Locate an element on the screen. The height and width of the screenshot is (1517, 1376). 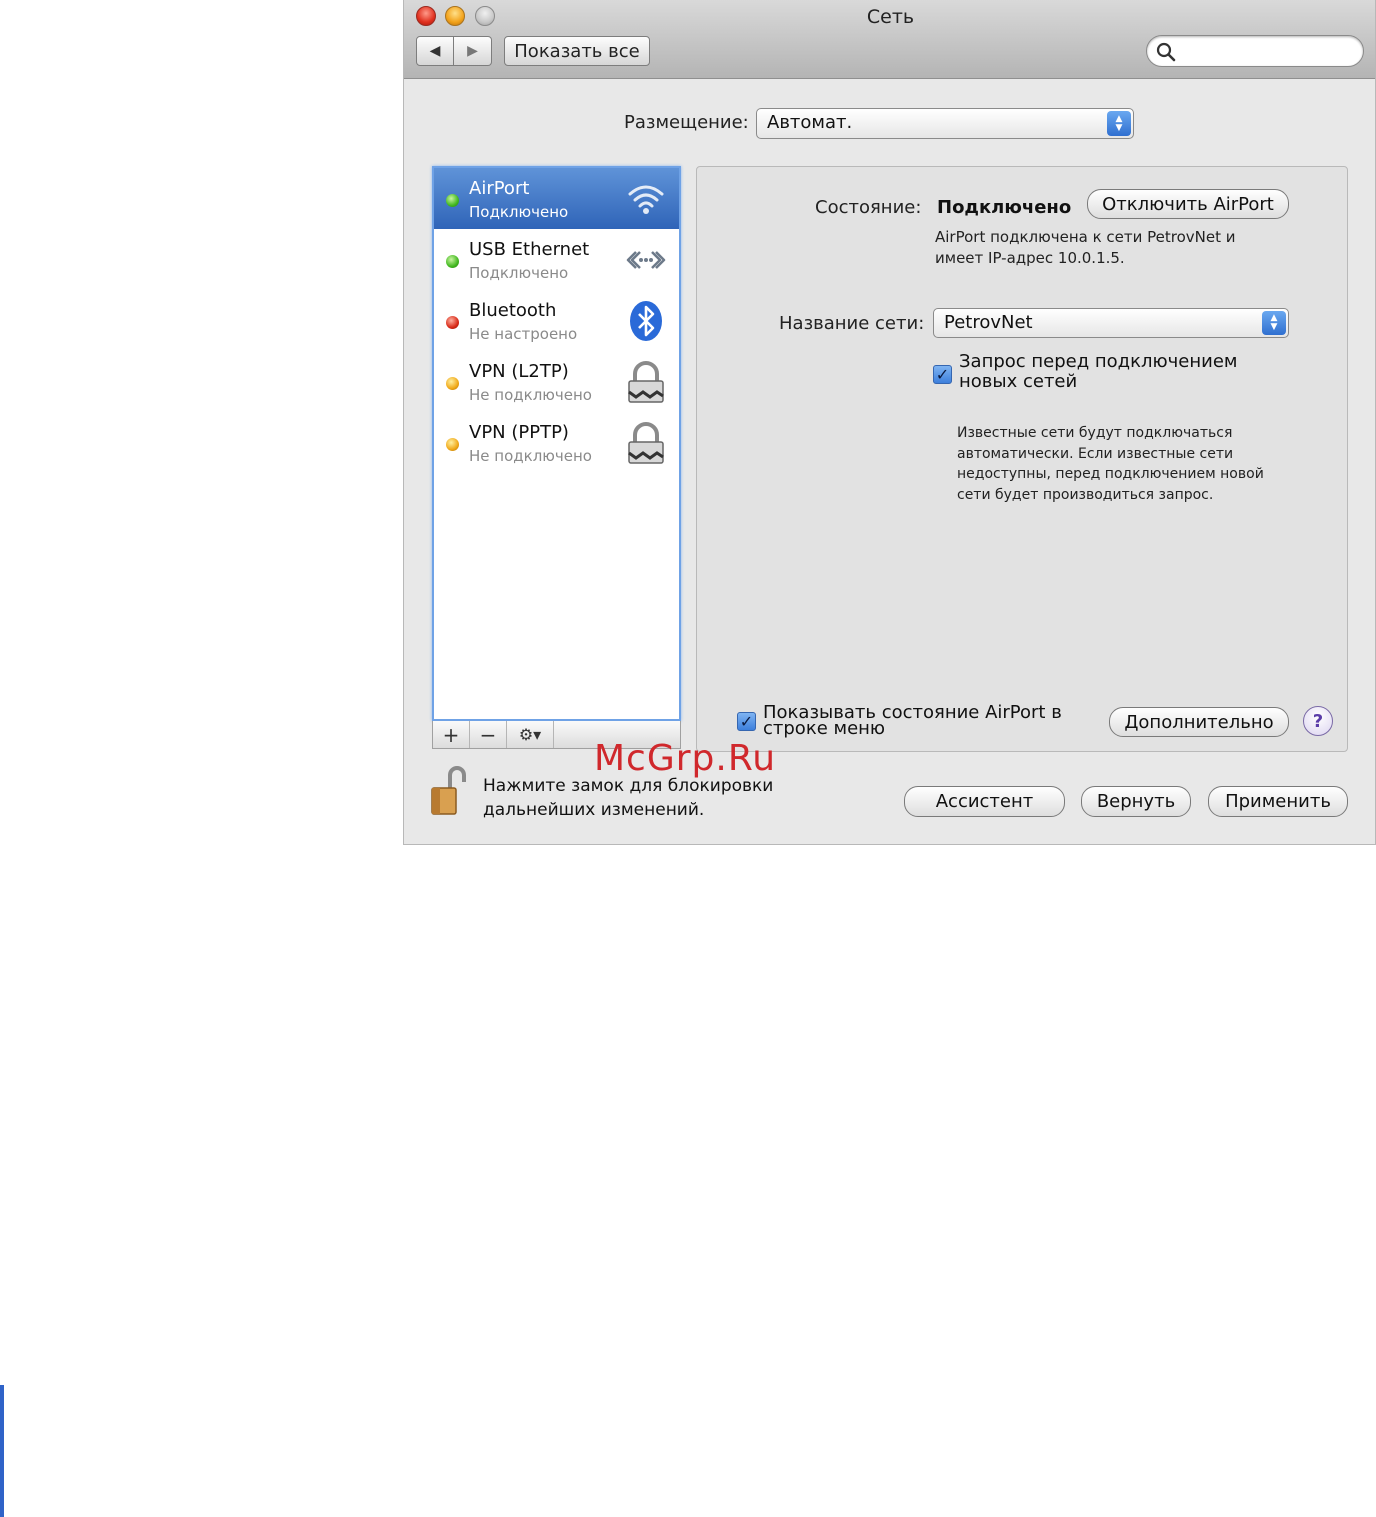
window-title: Сеть is located at coordinates (890, 17).